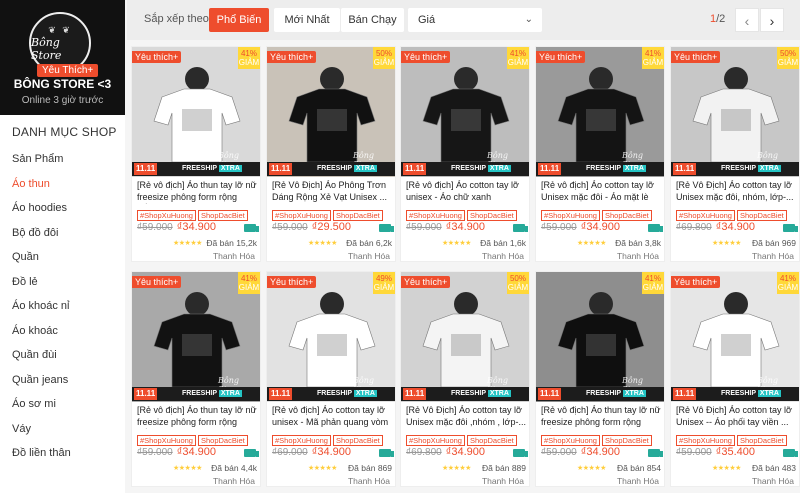 The height and width of the screenshot is (493, 800). I want to click on favorite-tag: Yêu thích+, so click(561, 57).